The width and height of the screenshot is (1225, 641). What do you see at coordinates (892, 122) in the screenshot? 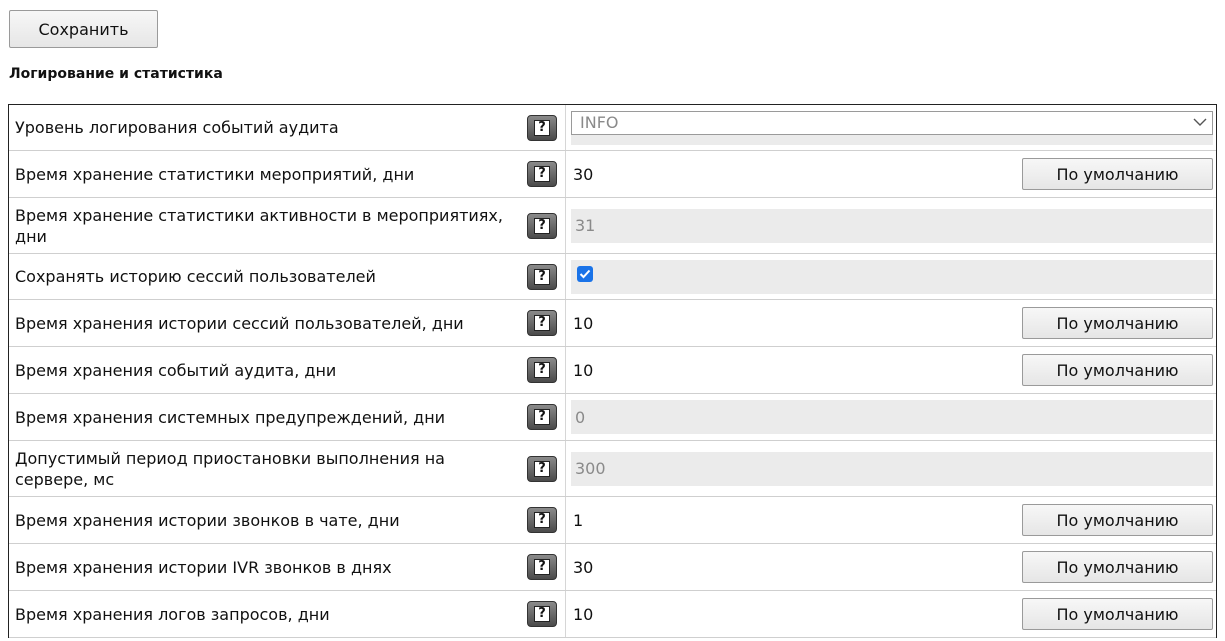
I see `log-level-select: INFO` at bounding box center [892, 122].